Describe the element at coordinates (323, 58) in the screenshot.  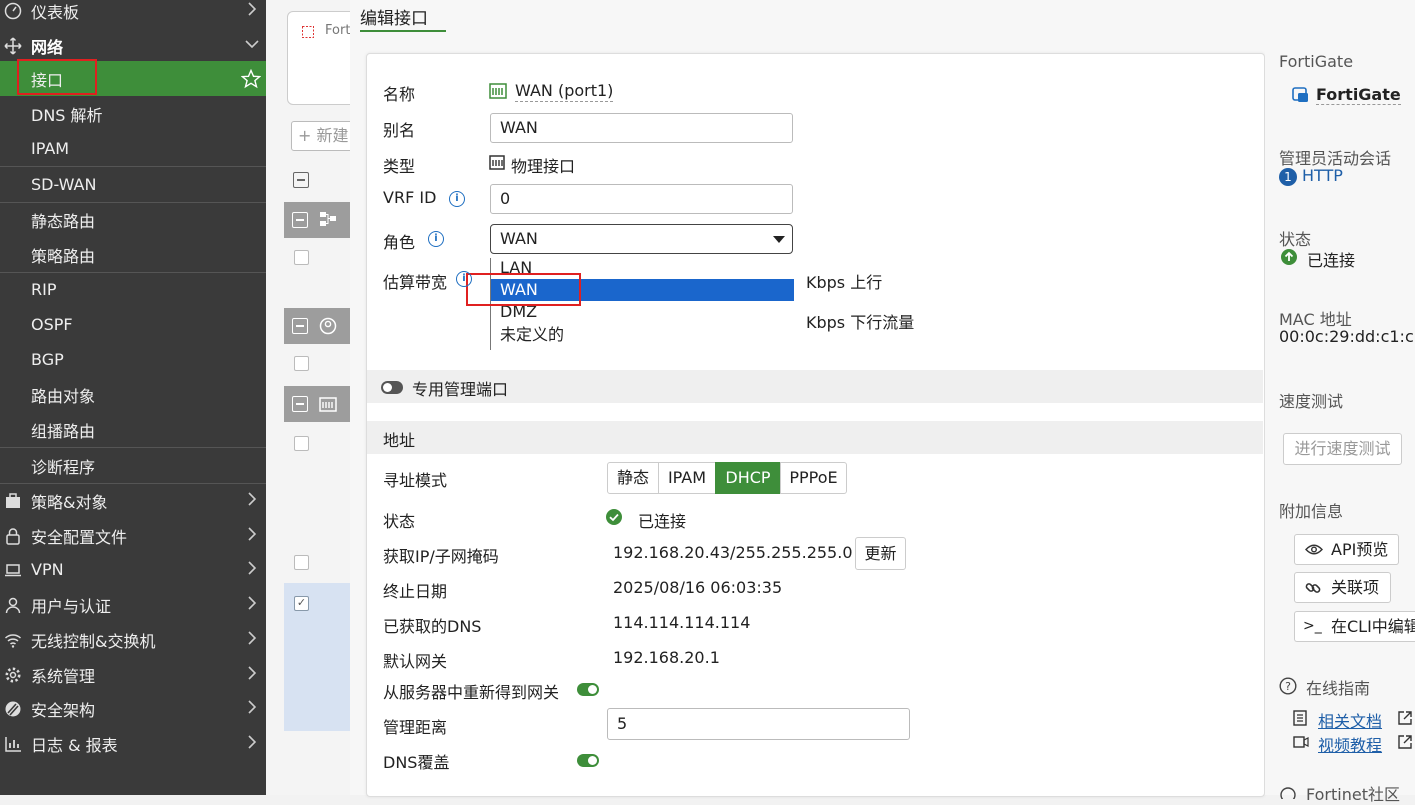
I see `device-card: Forti` at that location.